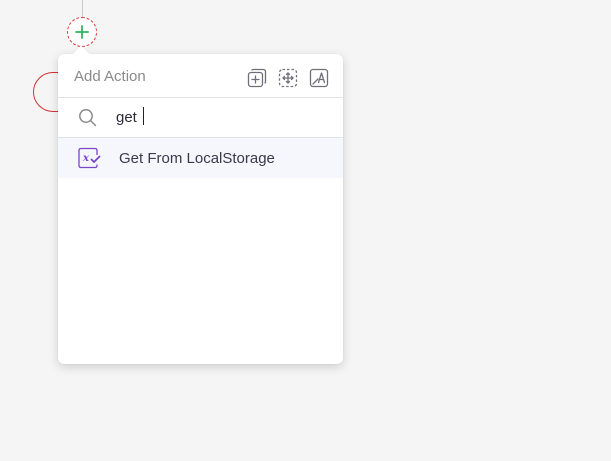 The width and height of the screenshot is (611, 461). What do you see at coordinates (216, 117) in the screenshot?
I see `search-input` at bounding box center [216, 117].